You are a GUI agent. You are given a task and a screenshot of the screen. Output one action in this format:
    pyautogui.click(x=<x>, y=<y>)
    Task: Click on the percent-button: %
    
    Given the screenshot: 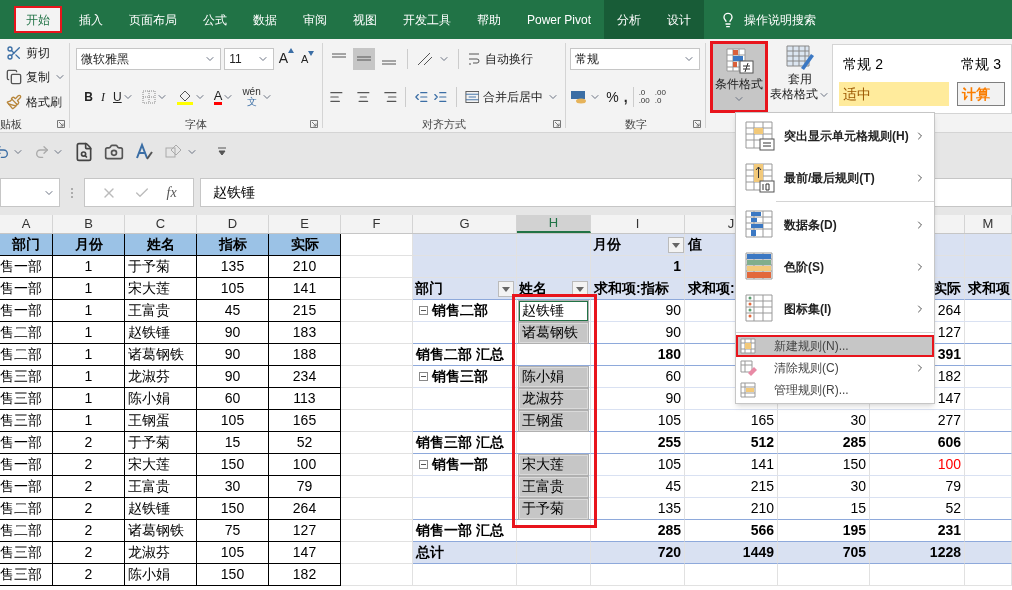 What is the action you would take?
    pyautogui.click(x=612, y=97)
    